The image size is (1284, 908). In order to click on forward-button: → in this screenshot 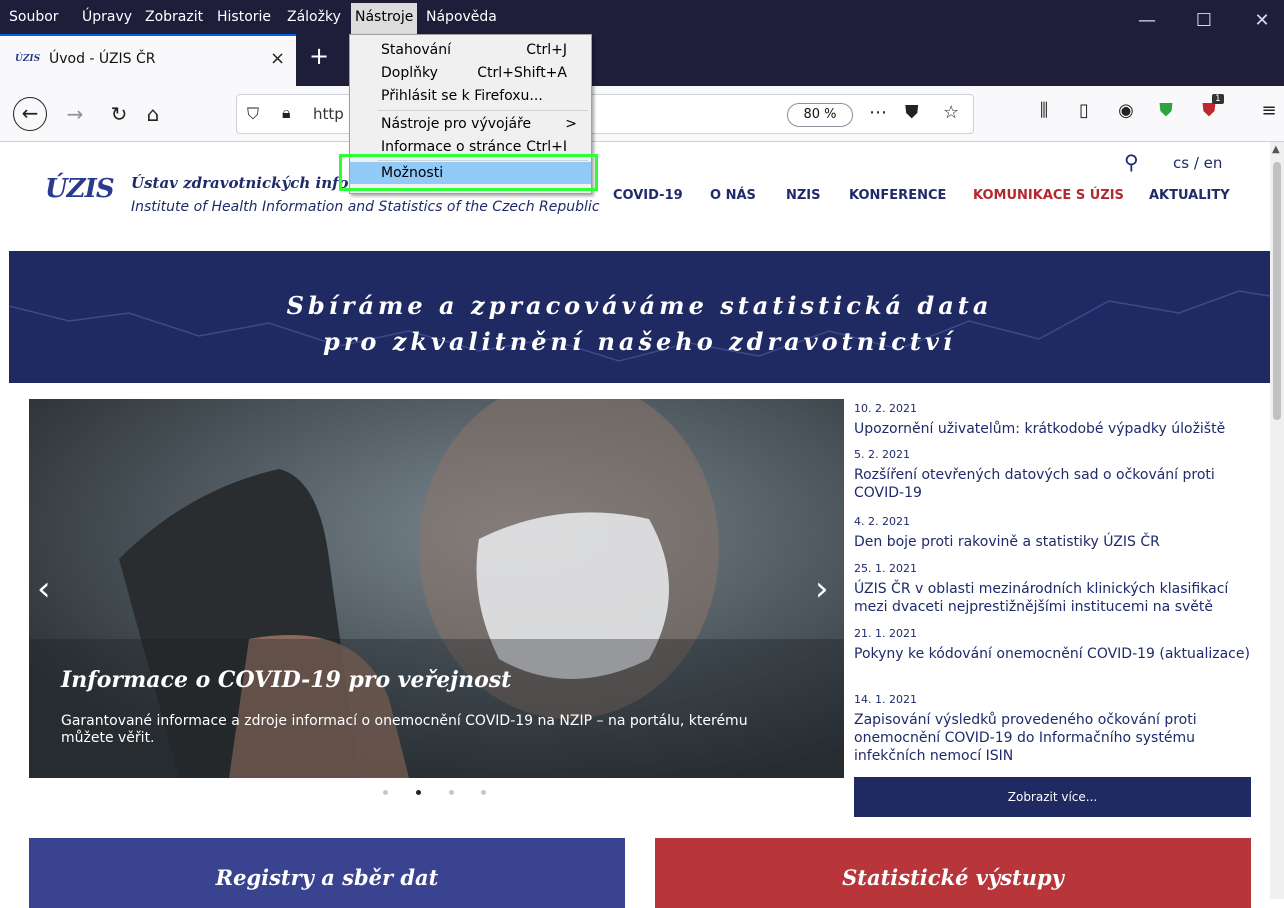, I will do `click(75, 114)`.